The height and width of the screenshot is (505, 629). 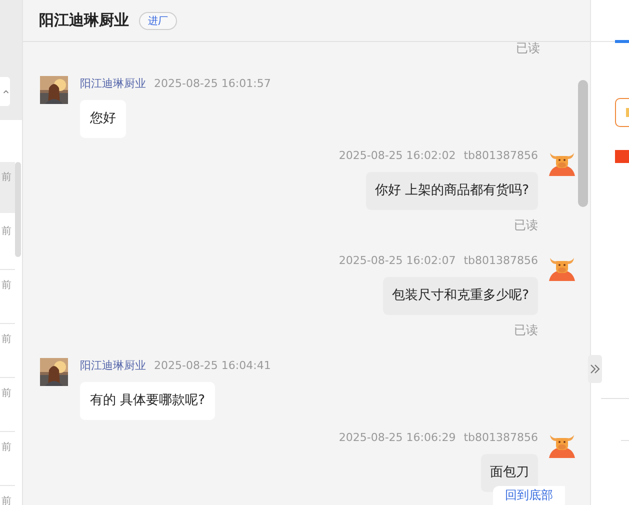 What do you see at coordinates (158, 21) in the screenshot?
I see `tag: 进厂` at bounding box center [158, 21].